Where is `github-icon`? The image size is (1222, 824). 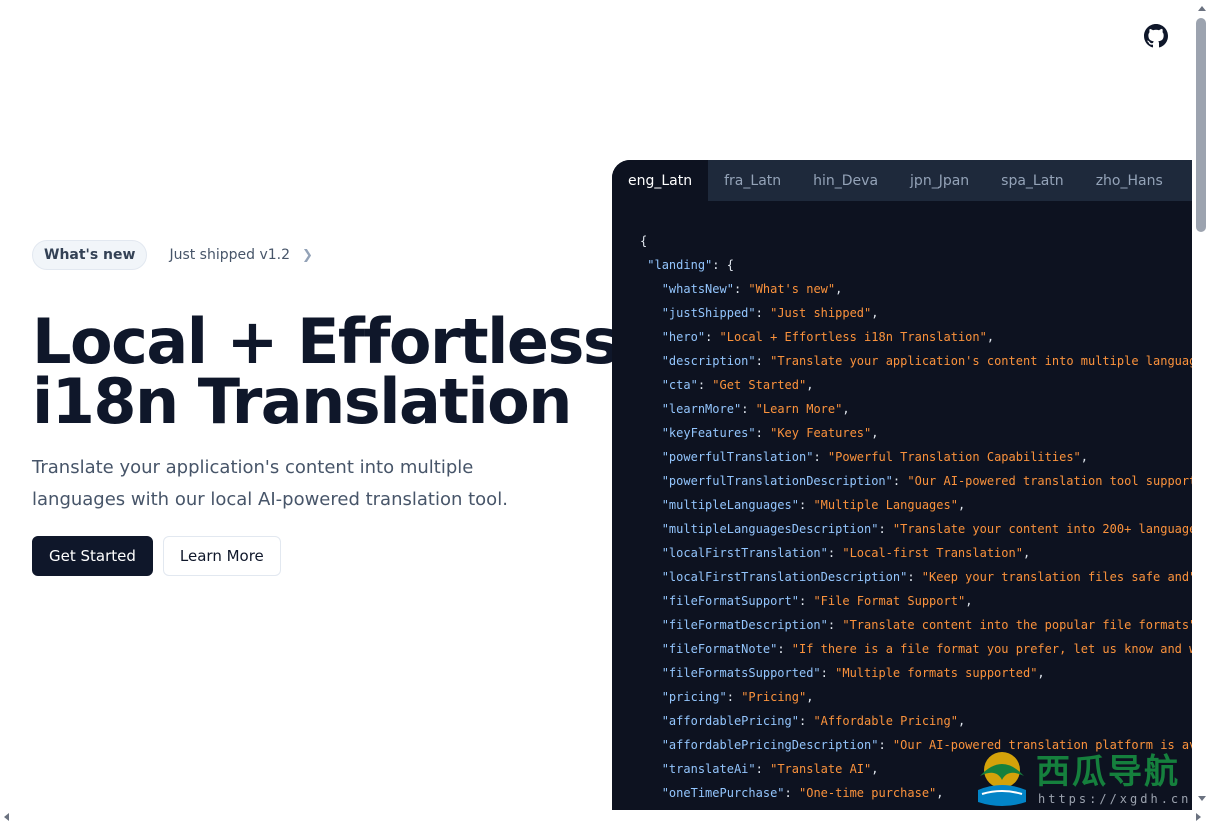 github-icon is located at coordinates (1156, 36).